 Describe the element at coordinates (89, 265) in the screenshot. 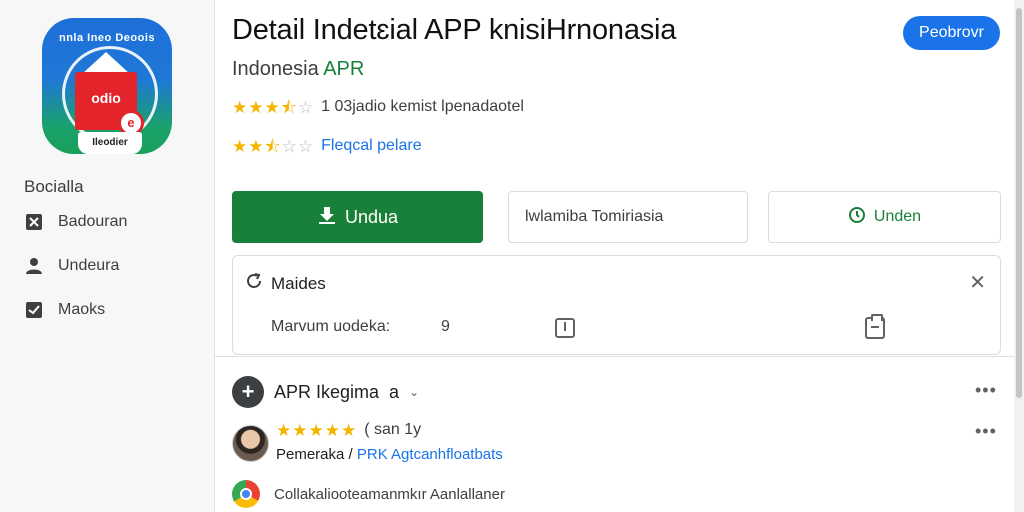

I see `sidebar-item-label: Undeura` at that location.